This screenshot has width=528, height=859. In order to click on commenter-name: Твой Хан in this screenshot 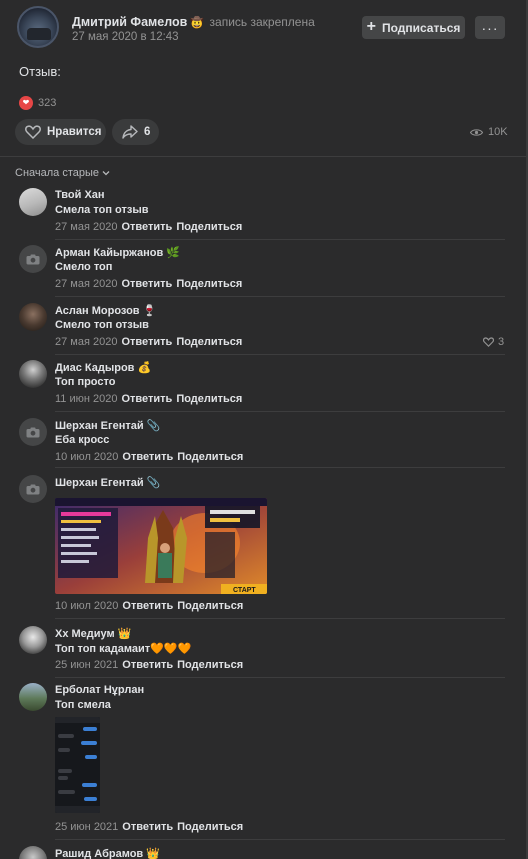, I will do `click(80, 195)`.